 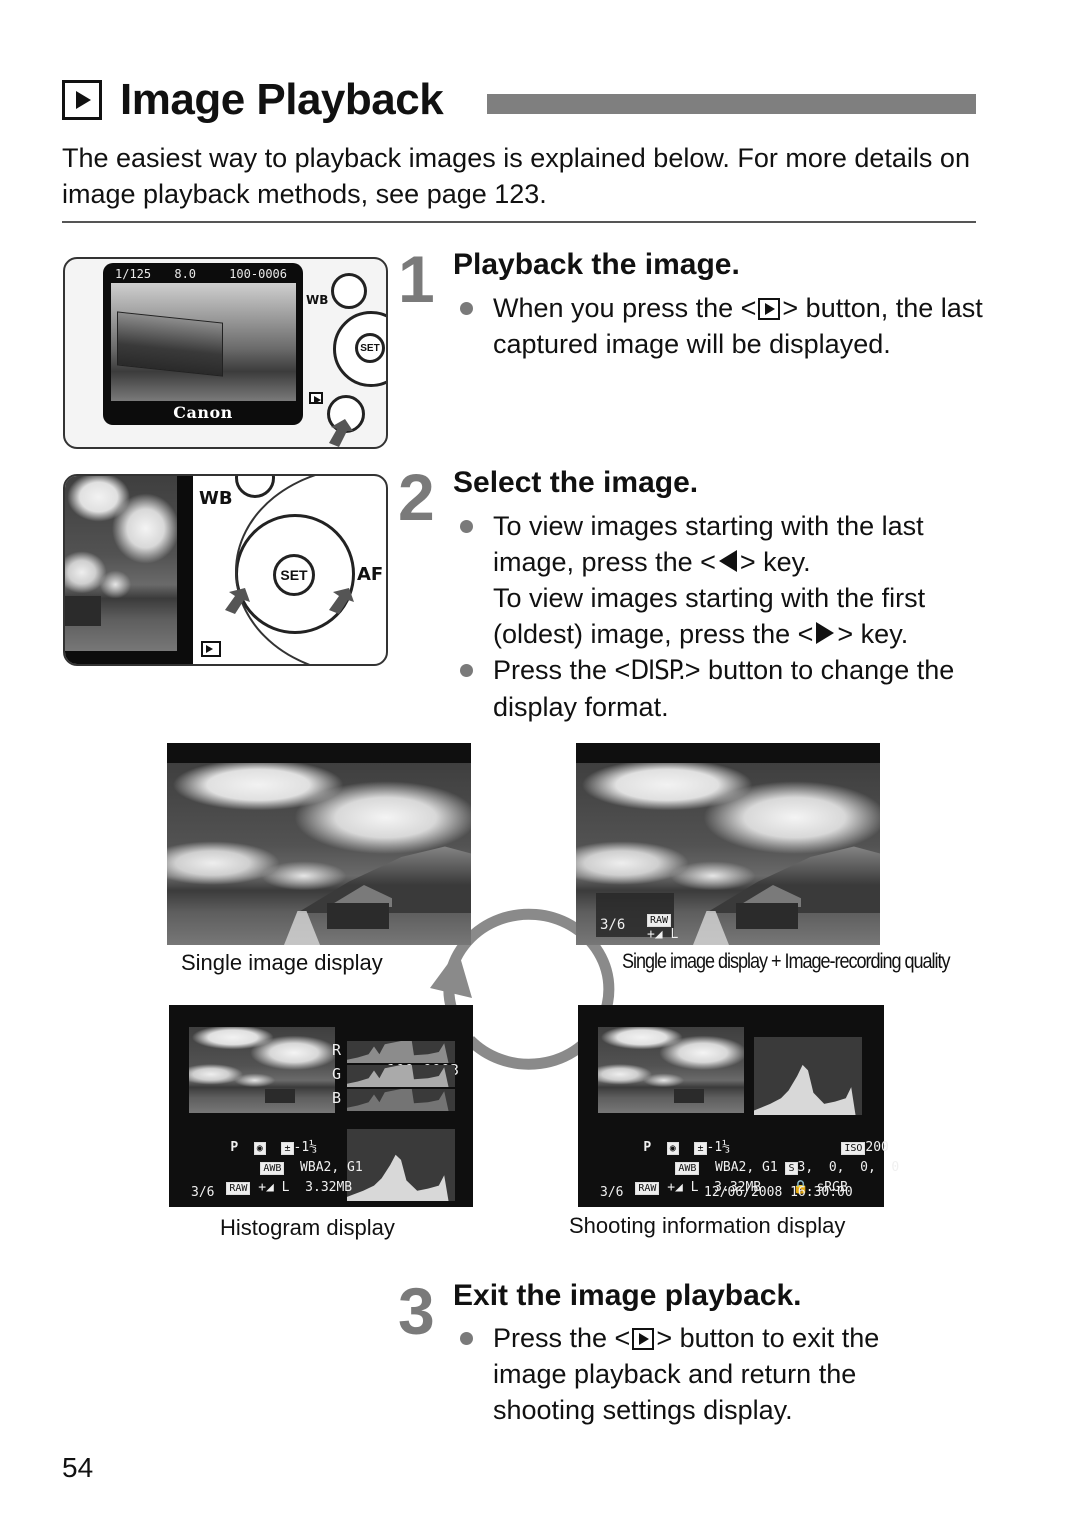 What do you see at coordinates (319, 854) in the screenshot?
I see `landscape-photo` at bounding box center [319, 854].